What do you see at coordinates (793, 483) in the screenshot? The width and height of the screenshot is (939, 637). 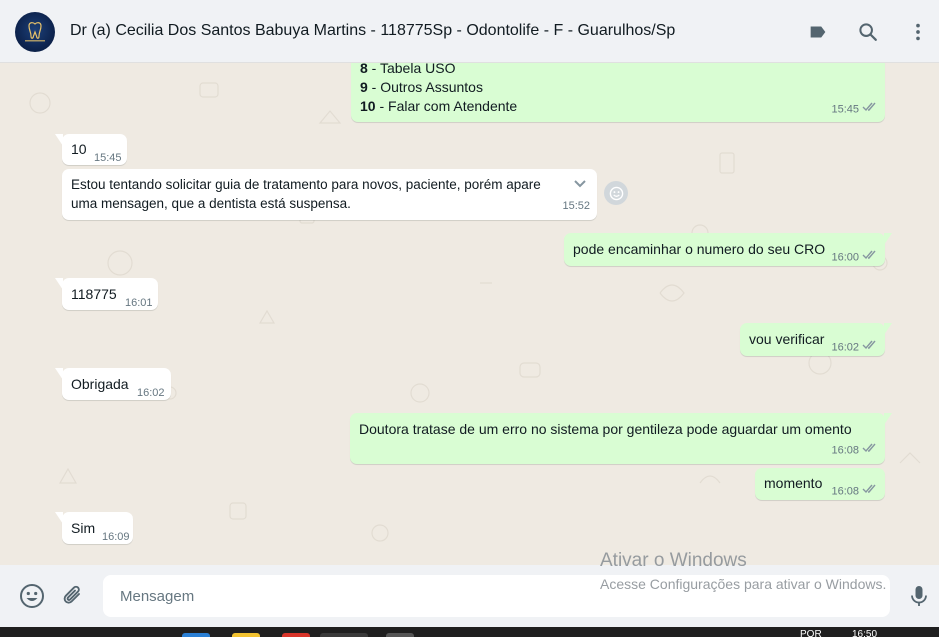 I see `message-text: momento` at bounding box center [793, 483].